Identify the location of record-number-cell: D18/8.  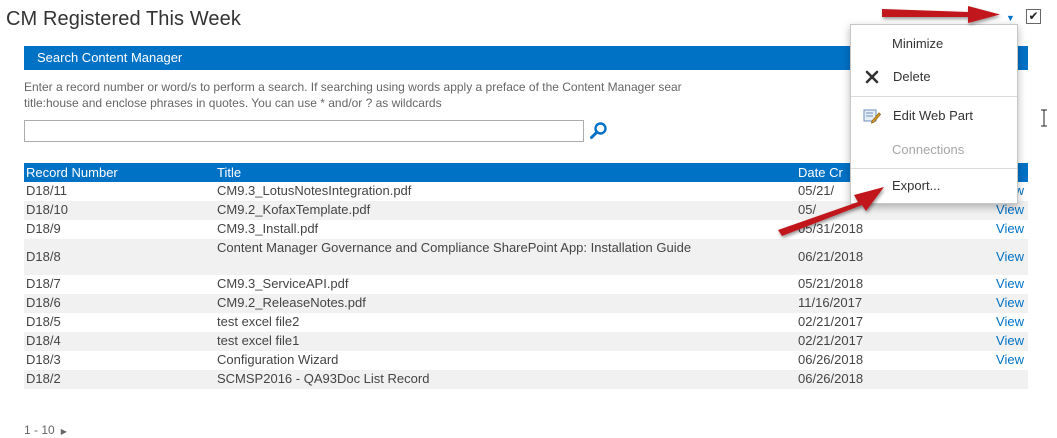
(43, 256).